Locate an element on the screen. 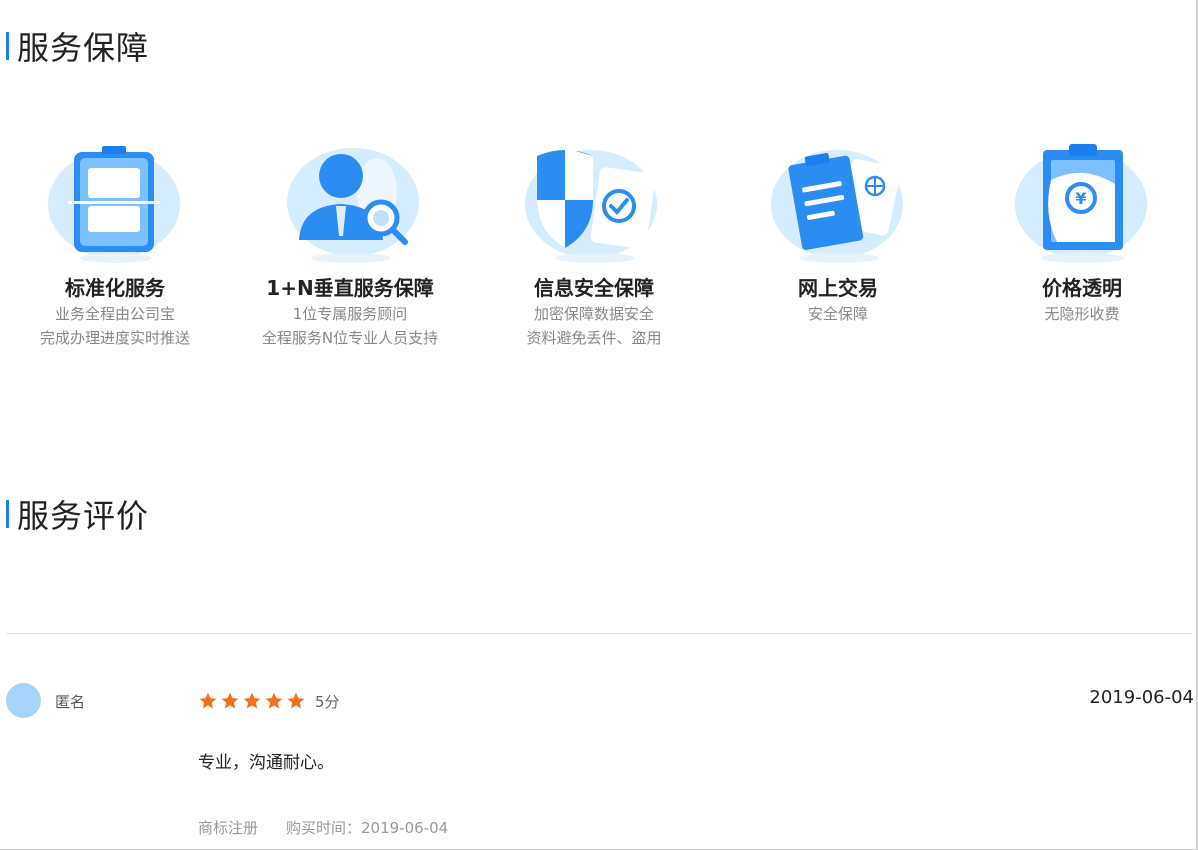 The width and height of the screenshot is (1198, 850). purchase-time: 购买时间：2019-06-04 is located at coordinates (367, 828).